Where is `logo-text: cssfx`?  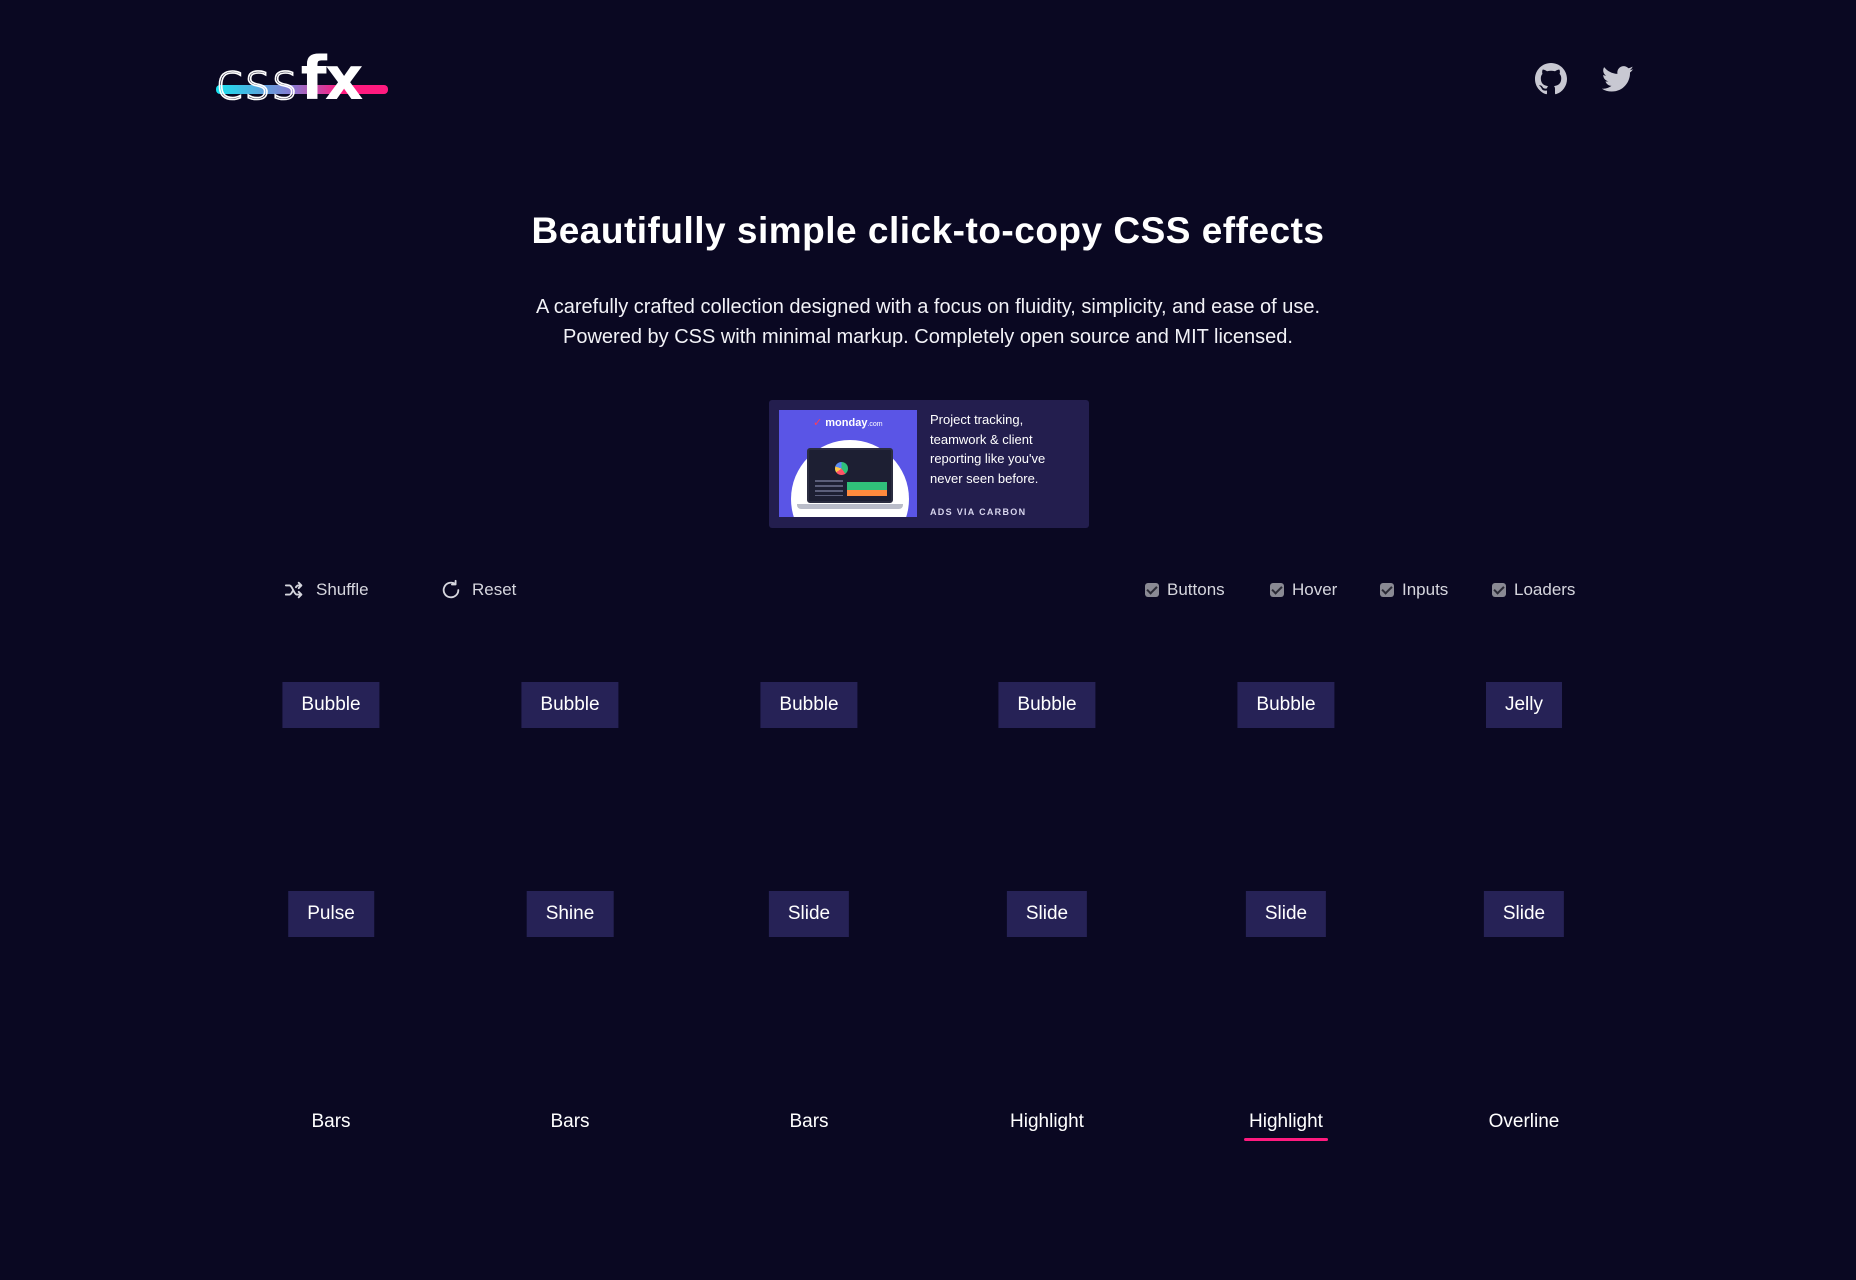 logo-text: cssfx is located at coordinates (289, 79).